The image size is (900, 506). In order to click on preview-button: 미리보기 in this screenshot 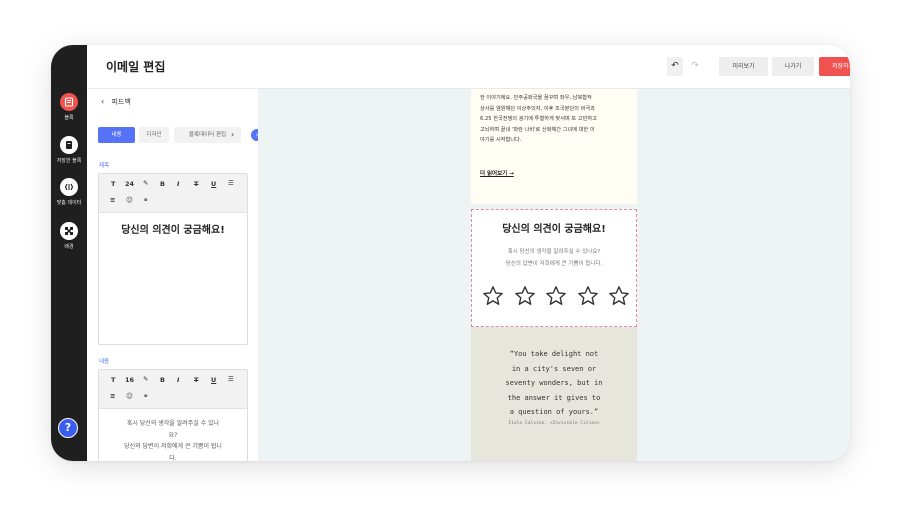, I will do `click(743, 66)`.